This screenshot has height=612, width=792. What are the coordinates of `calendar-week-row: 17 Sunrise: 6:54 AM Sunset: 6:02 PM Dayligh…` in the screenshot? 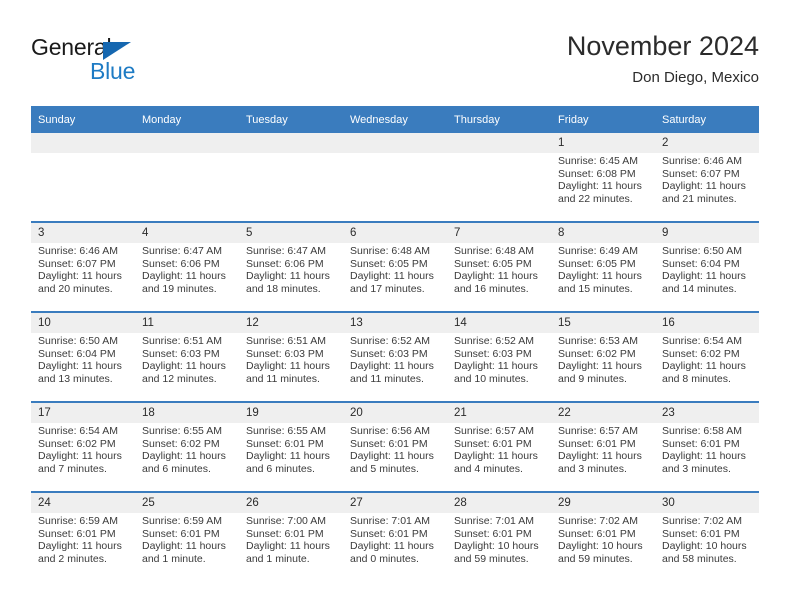 It's located at (395, 446).